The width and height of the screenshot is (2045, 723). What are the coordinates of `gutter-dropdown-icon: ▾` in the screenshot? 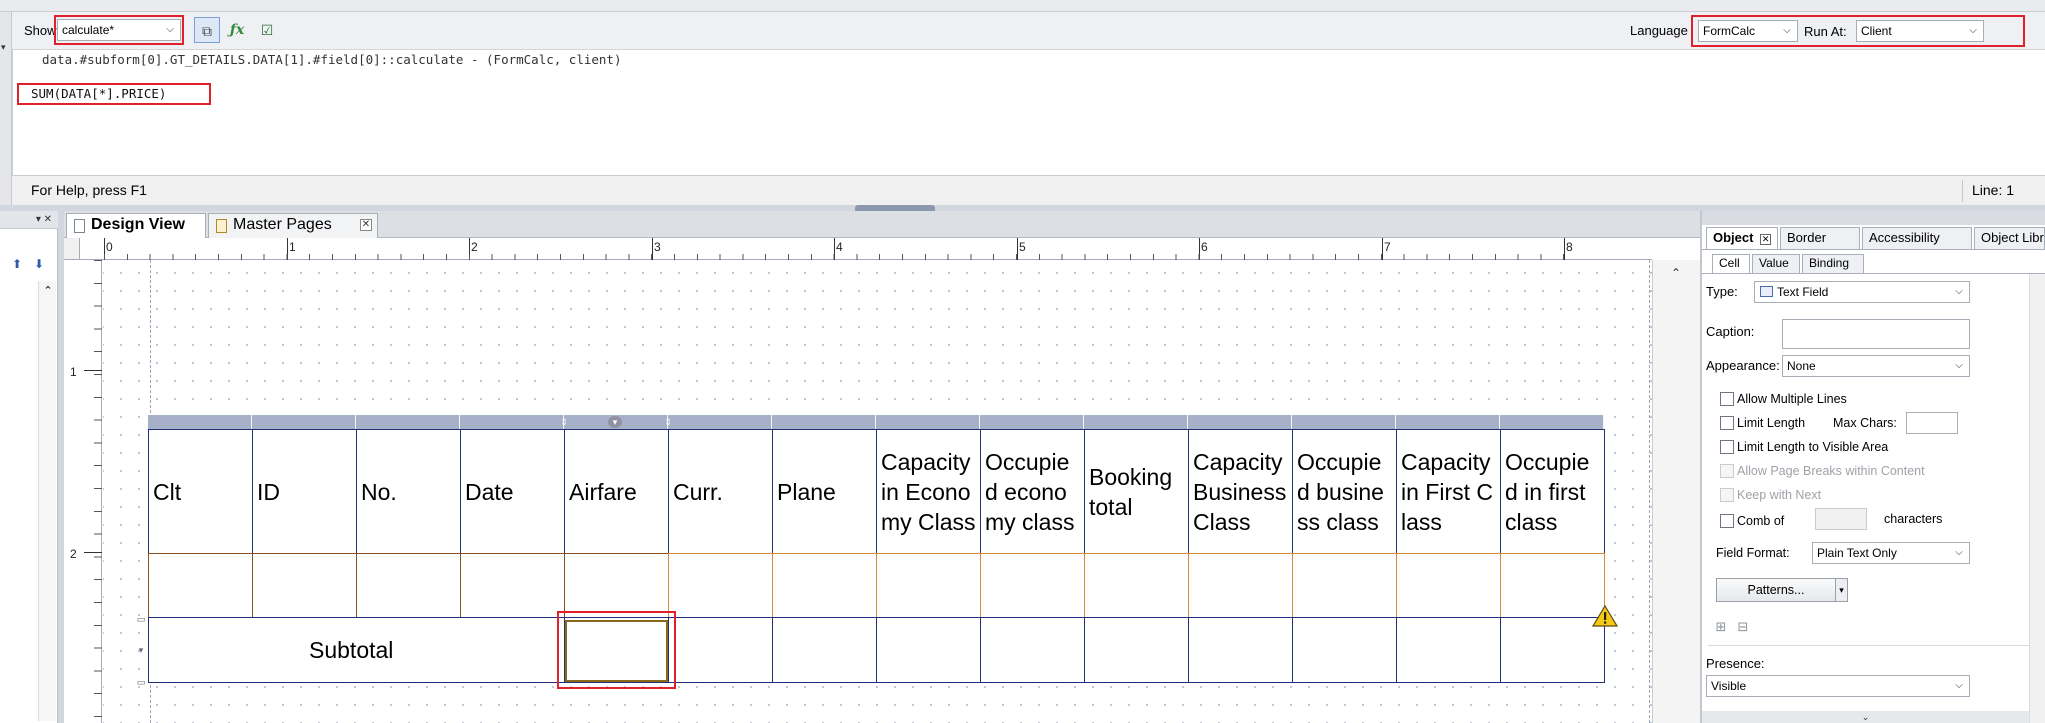 It's located at (6, 47).